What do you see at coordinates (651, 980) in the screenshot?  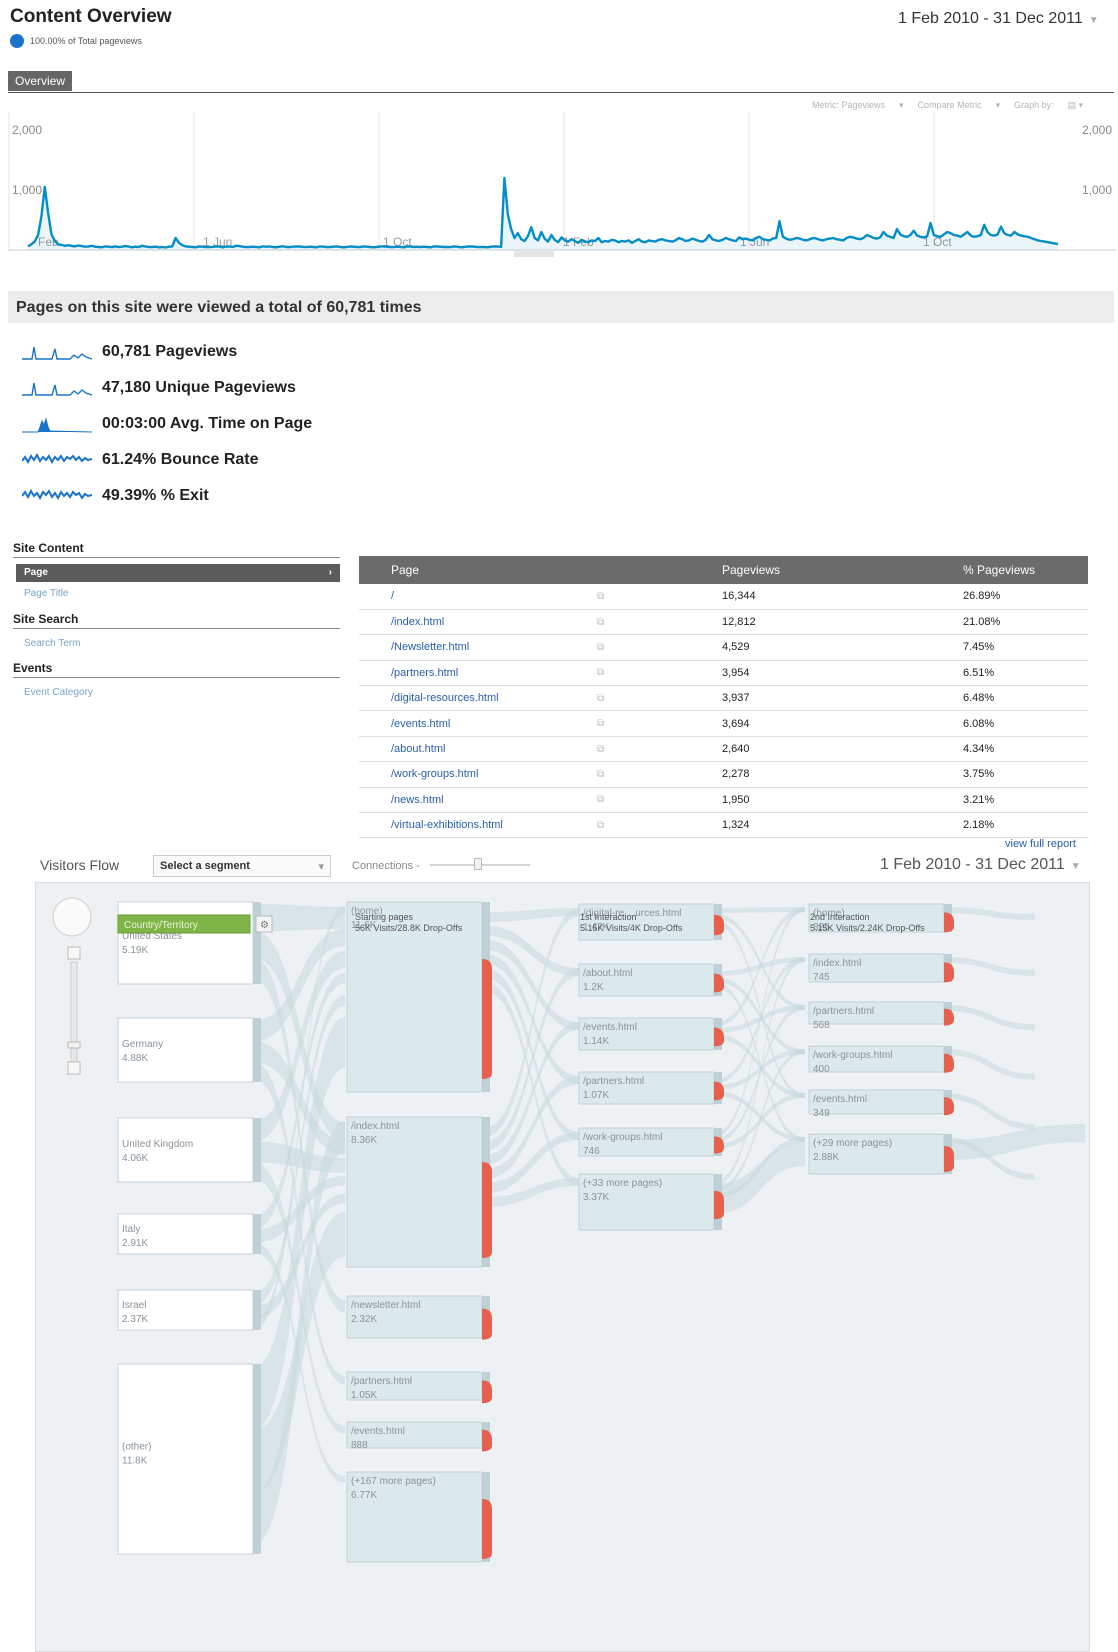 I see `flow-node: /about.html 1.2K` at bounding box center [651, 980].